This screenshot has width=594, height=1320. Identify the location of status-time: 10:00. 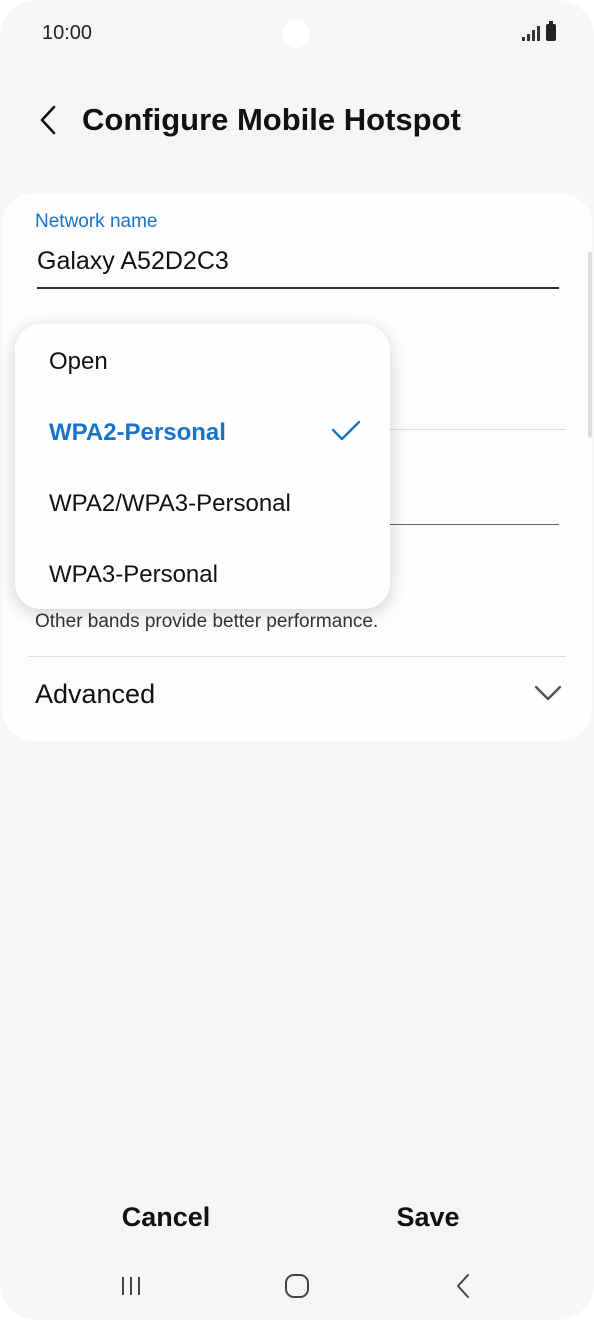
(67, 33).